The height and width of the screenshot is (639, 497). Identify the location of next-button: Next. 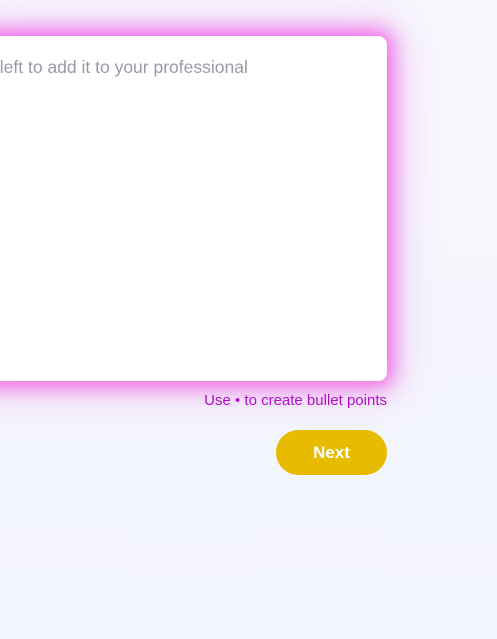
(331, 452).